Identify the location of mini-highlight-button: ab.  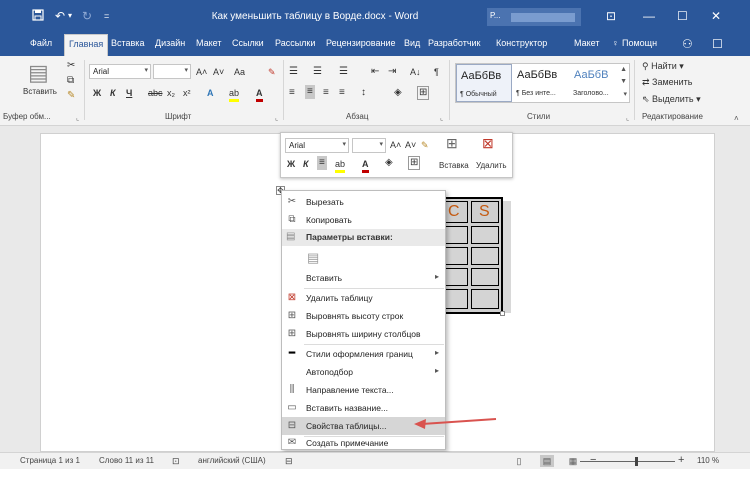
(340, 165).